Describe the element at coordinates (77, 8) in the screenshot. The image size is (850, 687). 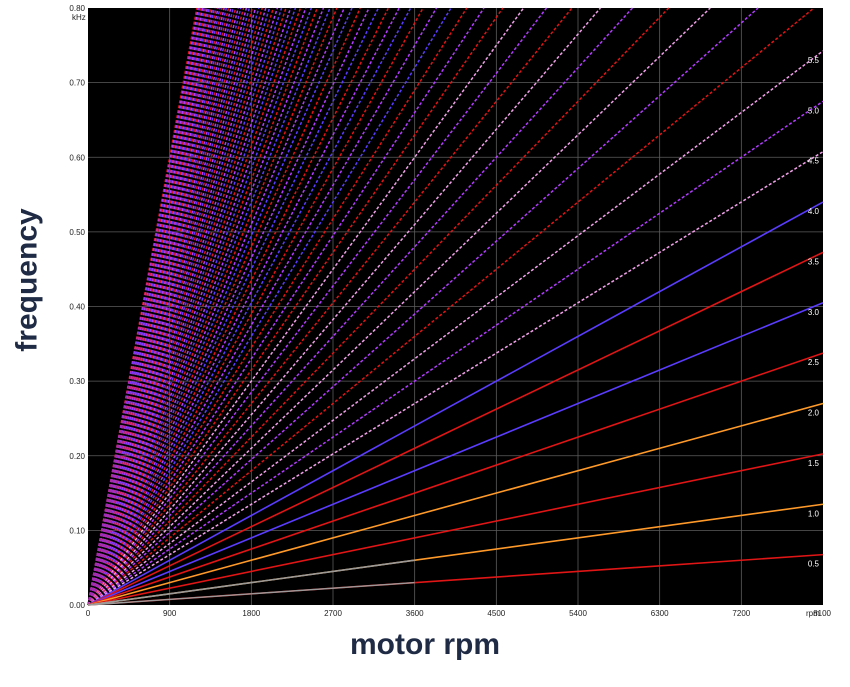
I see `y-tick-label-8: 0.80` at that location.